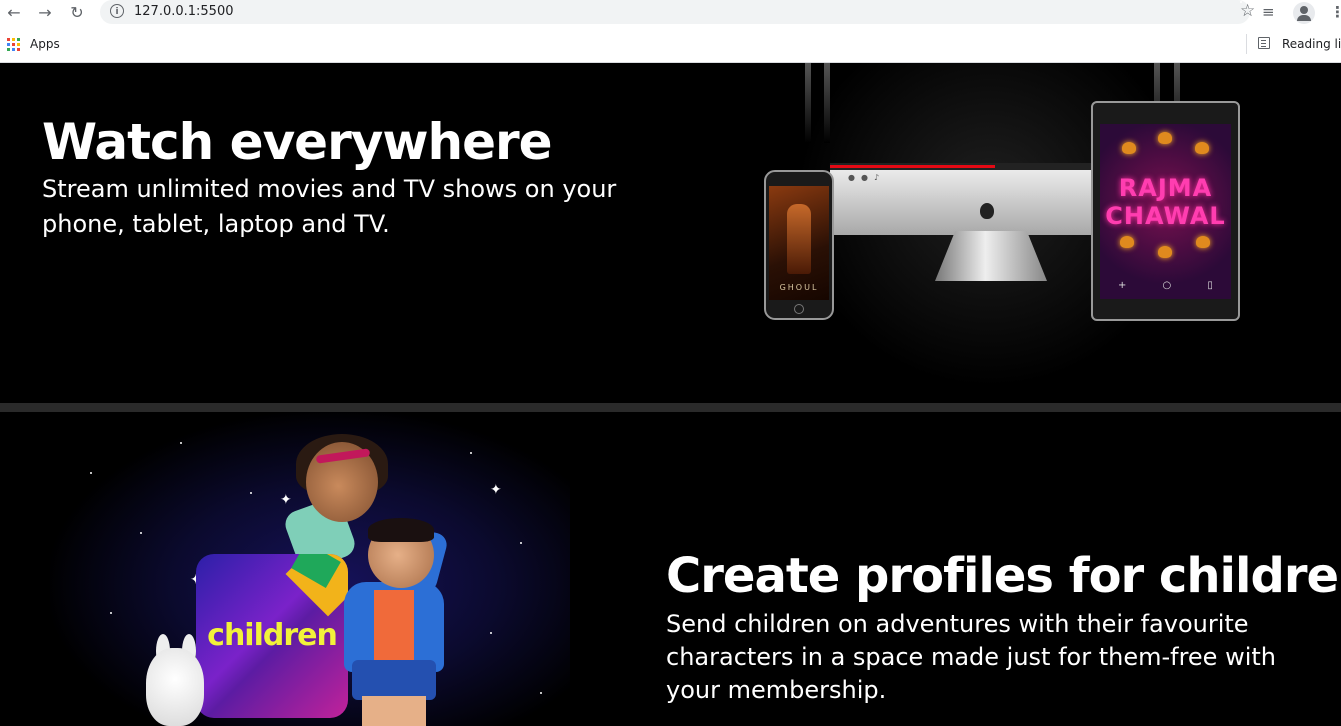 The width and height of the screenshot is (1341, 726). What do you see at coordinates (394, 680) in the screenshot?
I see `character-boy-shorts` at bounding box center [394, 680].